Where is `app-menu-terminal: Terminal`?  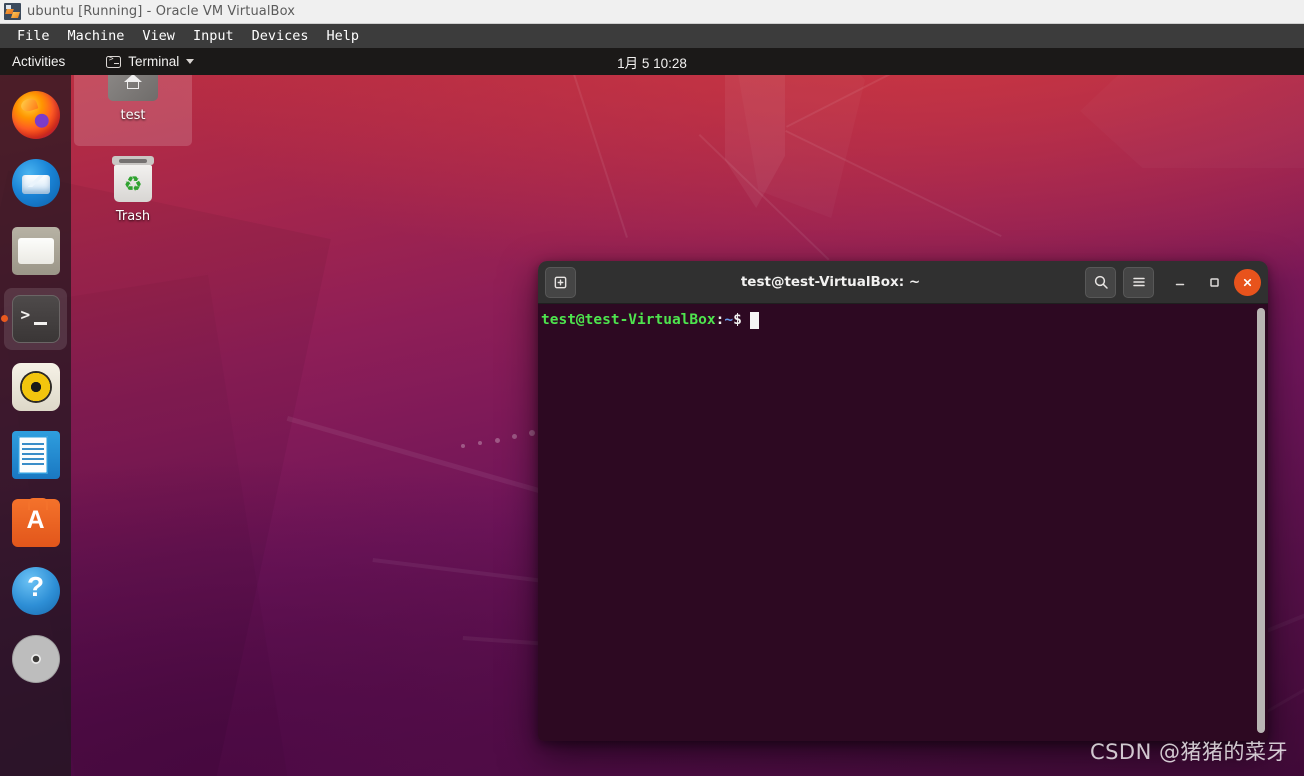 app-menu-terminal: Terminal is located at coordinates (150, 61).